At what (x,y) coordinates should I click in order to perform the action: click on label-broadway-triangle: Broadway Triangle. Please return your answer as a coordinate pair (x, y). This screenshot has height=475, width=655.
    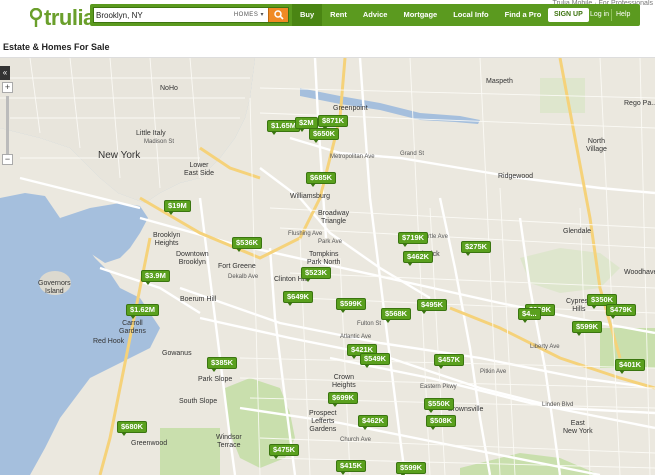
    Looking at the image, I should click on (334, 217).